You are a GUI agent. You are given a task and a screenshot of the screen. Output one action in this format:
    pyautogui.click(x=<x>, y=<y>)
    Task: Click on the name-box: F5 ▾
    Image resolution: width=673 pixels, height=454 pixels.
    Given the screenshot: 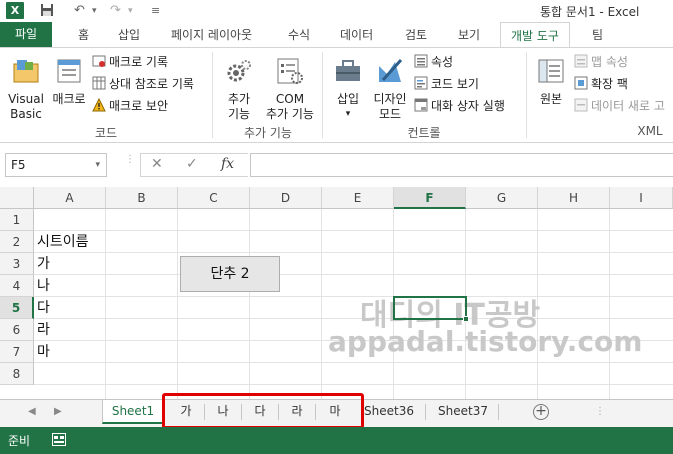 What is the action you would take?
    pyautogui.click(x=56, y=165)
    